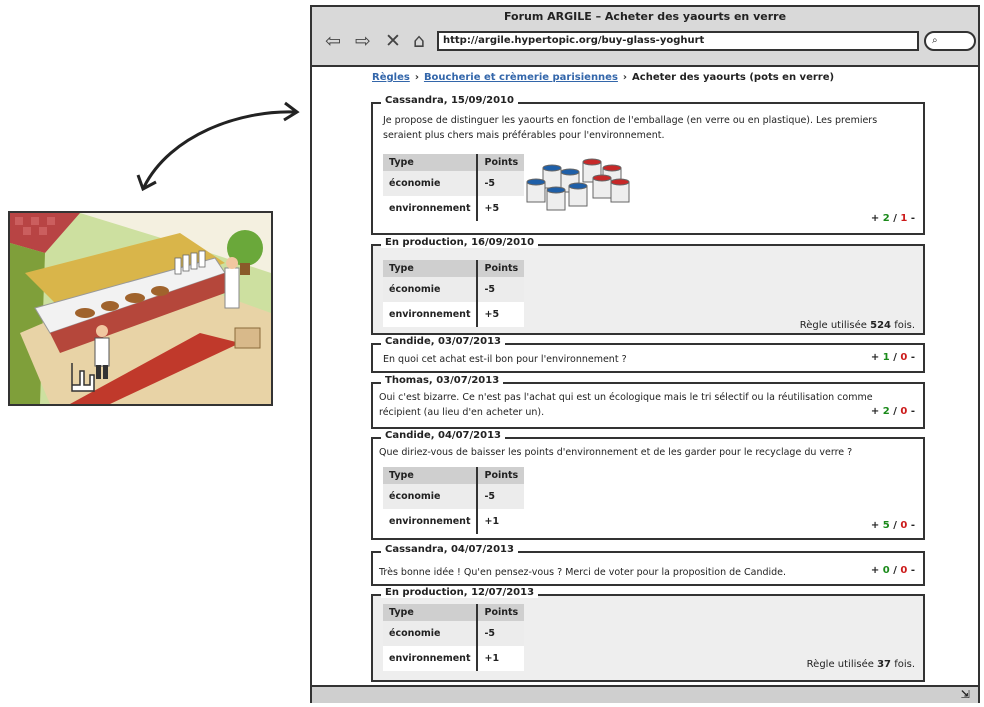  What do you see at coordinates (442, 380) in the screenshot?
I see `post-header: Thomas, 03/07/2013` at bounding box center [442, 380].